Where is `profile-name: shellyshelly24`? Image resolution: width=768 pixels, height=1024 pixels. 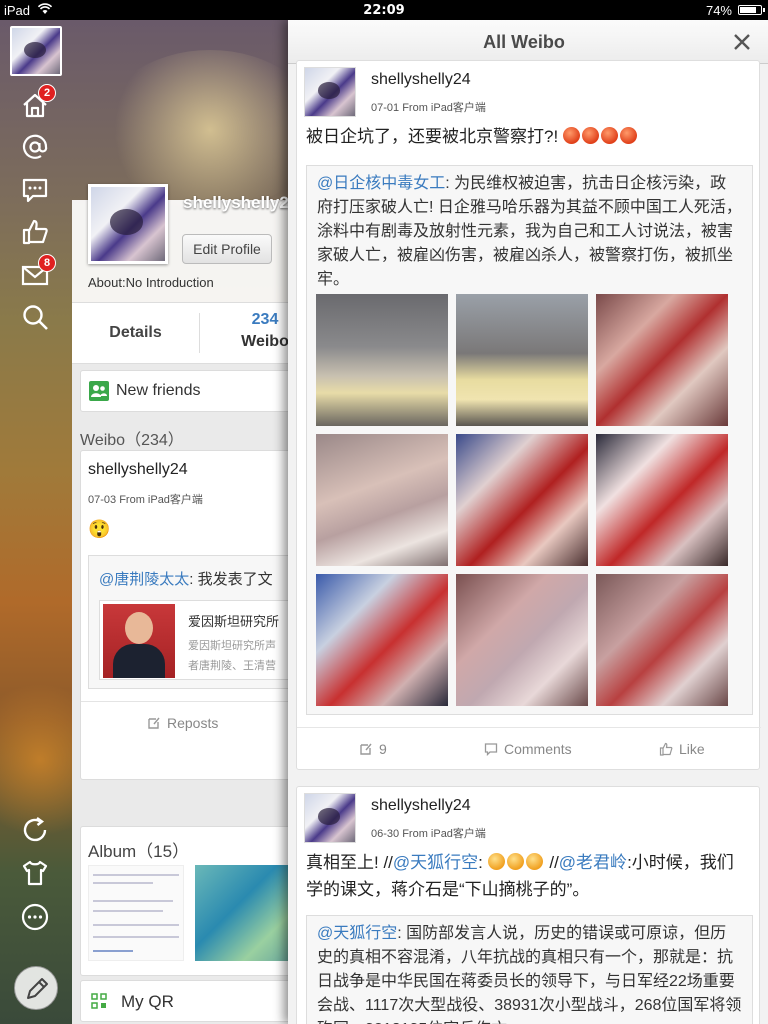 profile-name: shellyshelly24 is located at coordinates (241, 202).